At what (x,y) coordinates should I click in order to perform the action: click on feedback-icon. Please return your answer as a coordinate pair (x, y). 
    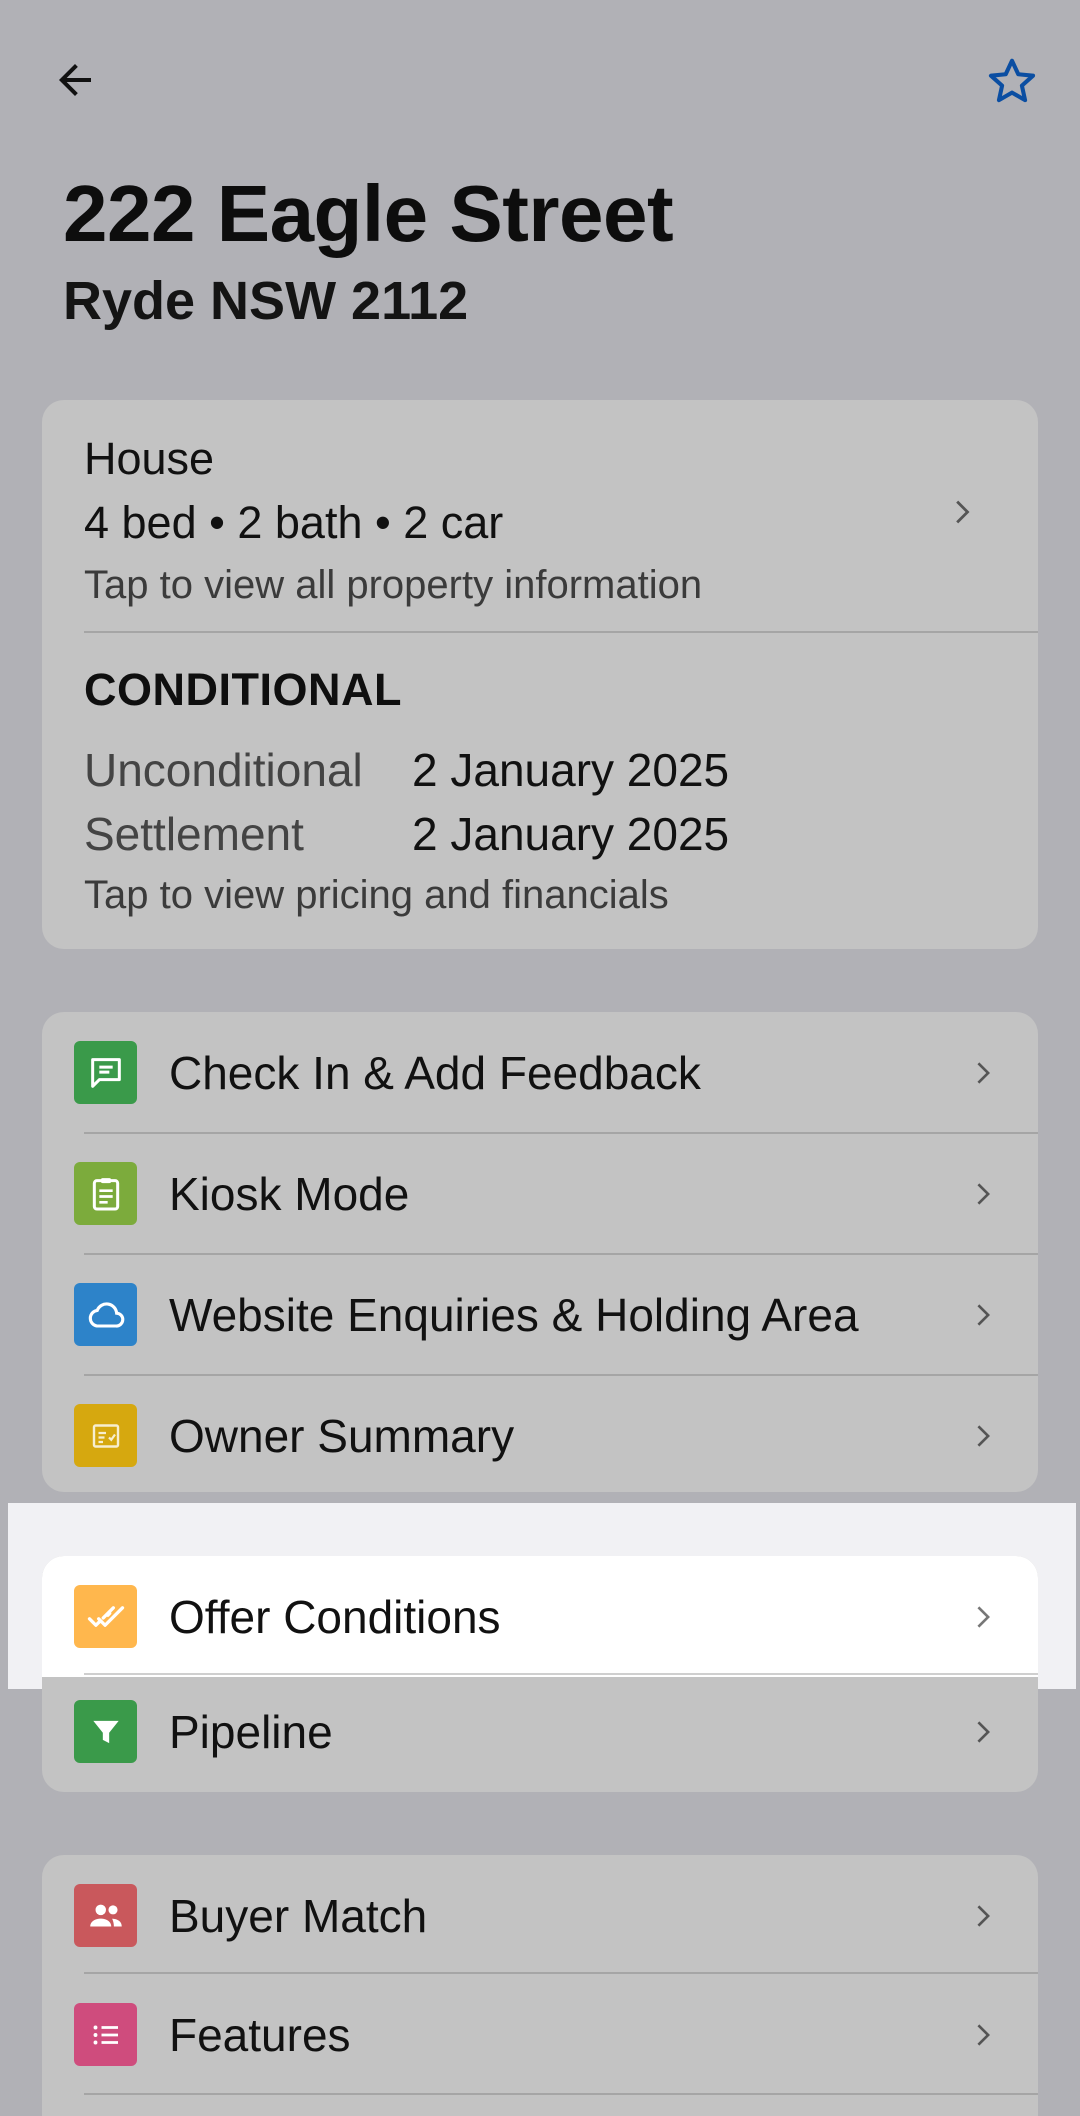
    Looking at the image, I should click on (105, 1072).